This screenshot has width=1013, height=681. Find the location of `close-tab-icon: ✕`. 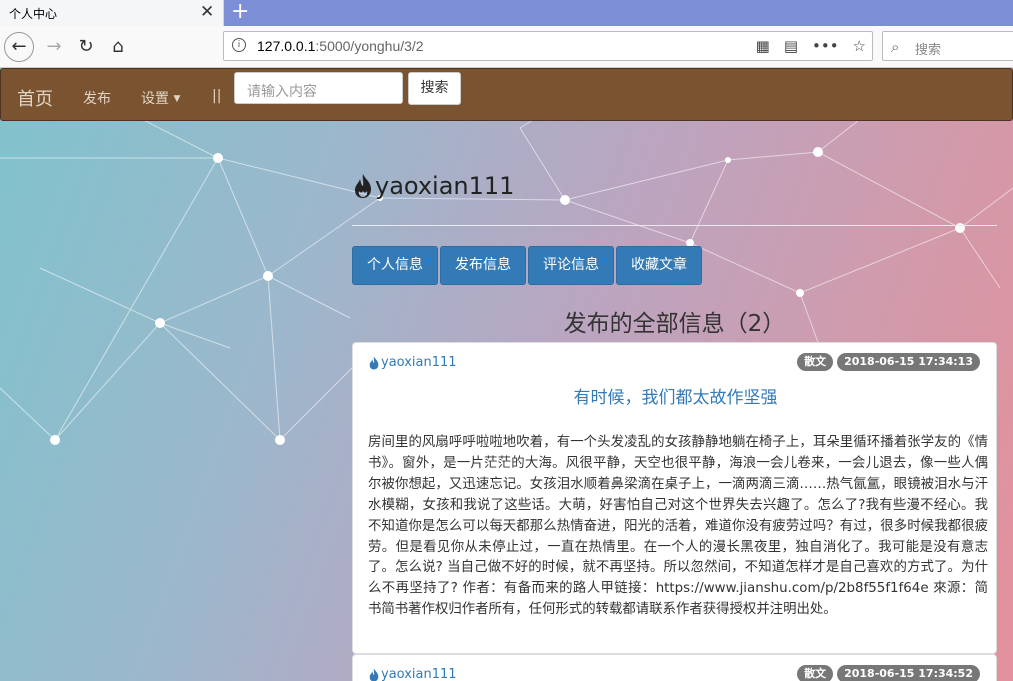

close-tab-icon: ✕ is located at coordinates (207, 12).